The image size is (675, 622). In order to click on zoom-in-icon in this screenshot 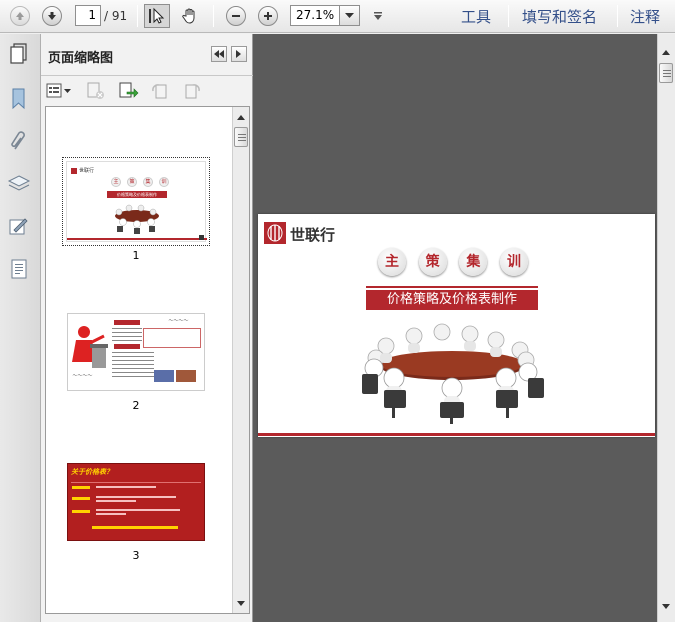, I will do `click(268, 16)`.